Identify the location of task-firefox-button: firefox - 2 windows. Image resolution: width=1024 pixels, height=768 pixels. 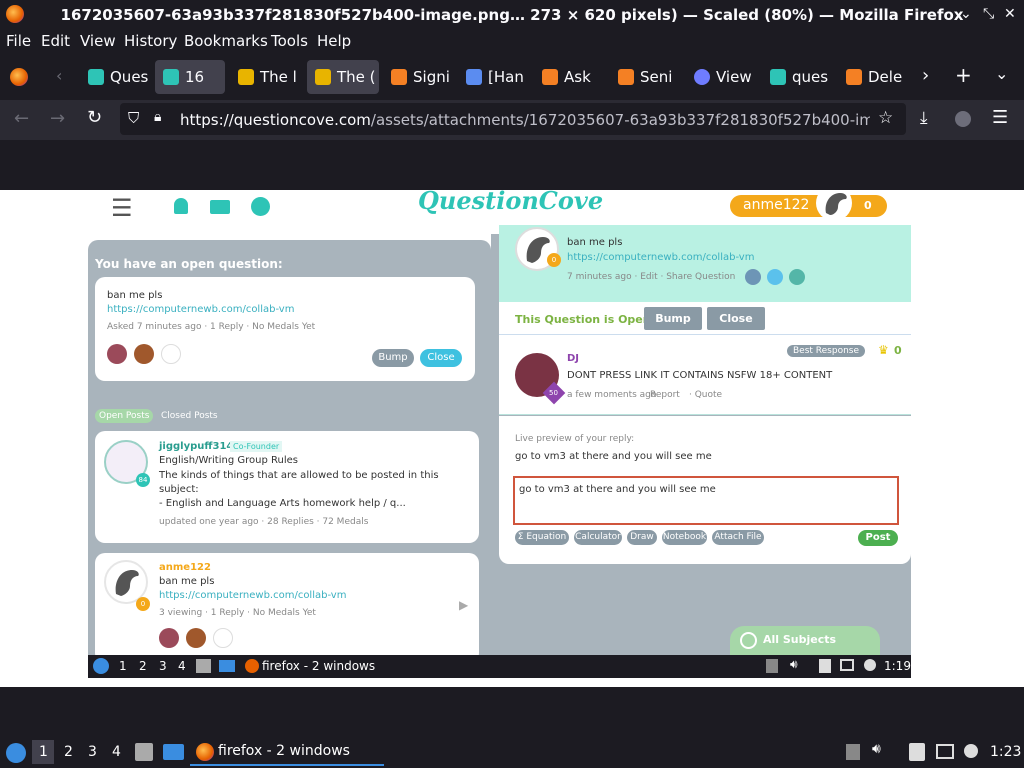
(287, 752).